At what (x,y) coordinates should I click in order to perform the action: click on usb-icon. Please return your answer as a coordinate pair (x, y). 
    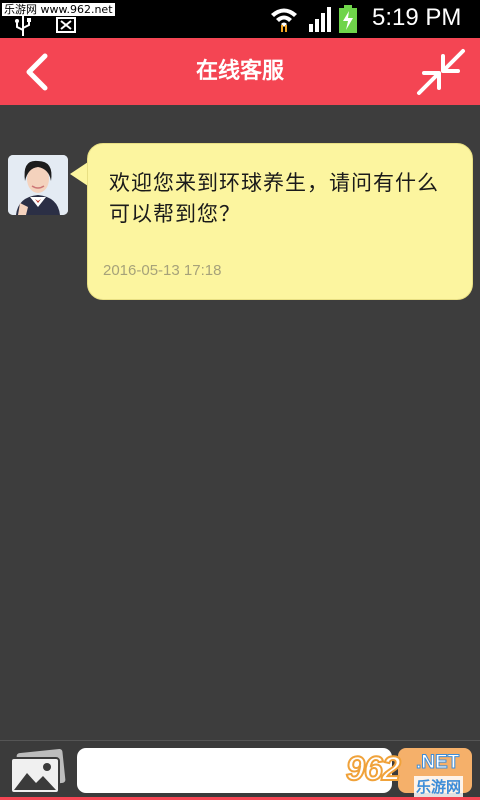
    Looking at the image, I should click on (23, 26).